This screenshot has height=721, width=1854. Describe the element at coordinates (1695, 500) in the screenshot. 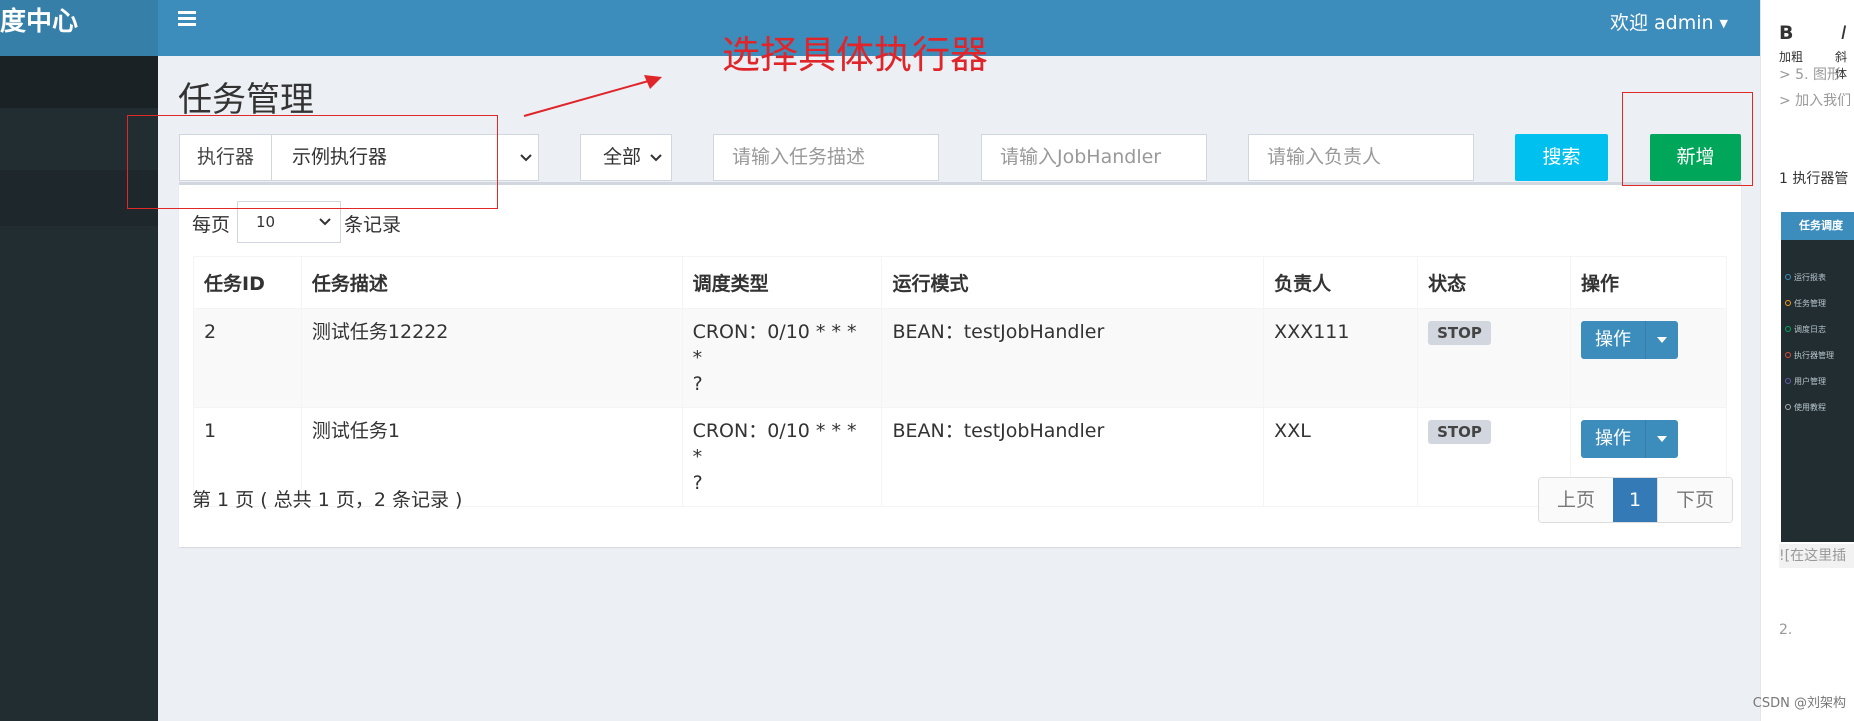

I see `next-page-button: 下页` at that location.